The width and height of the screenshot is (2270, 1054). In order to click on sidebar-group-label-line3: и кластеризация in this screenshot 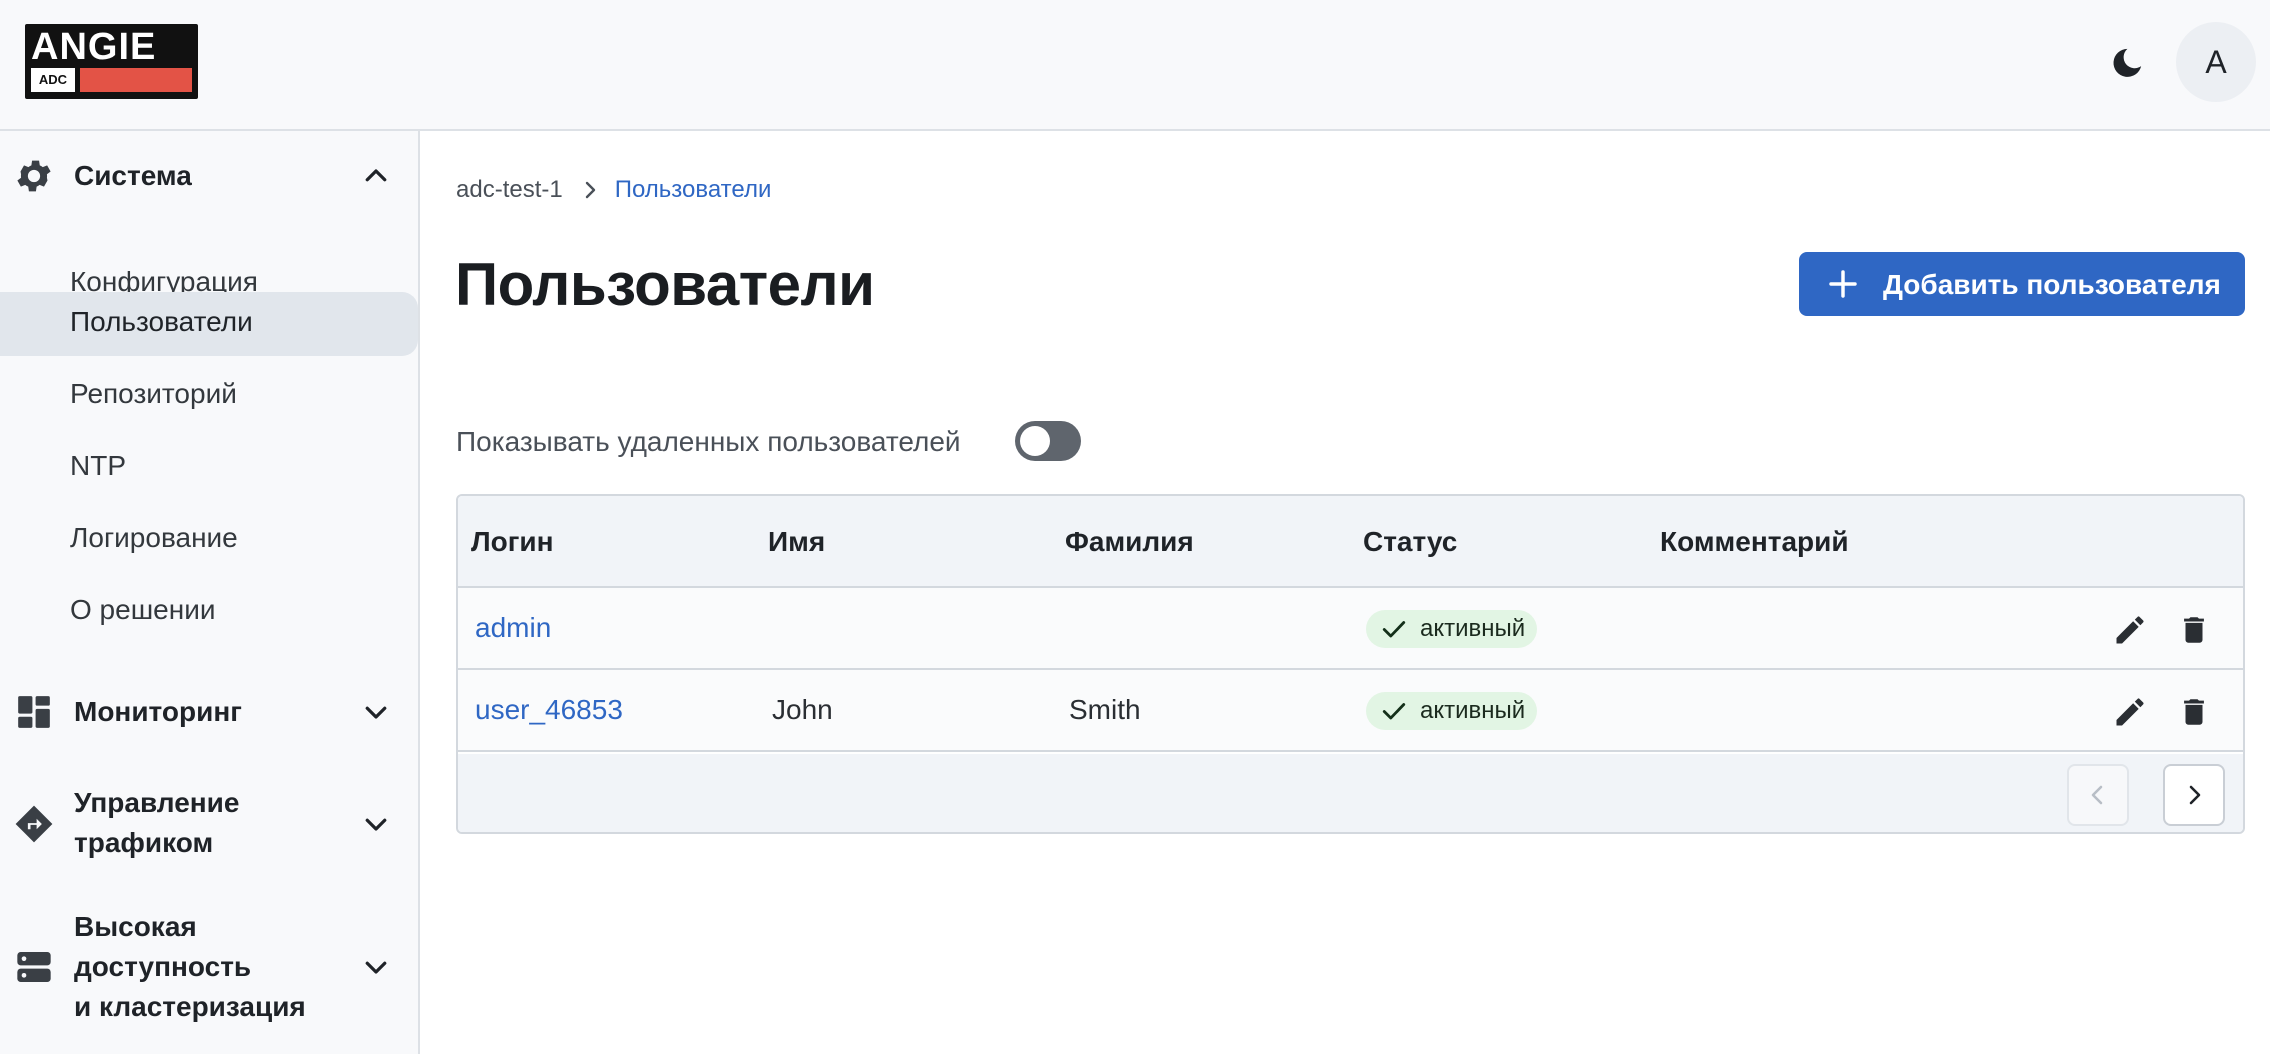, I will do `click(190, 1006)`.